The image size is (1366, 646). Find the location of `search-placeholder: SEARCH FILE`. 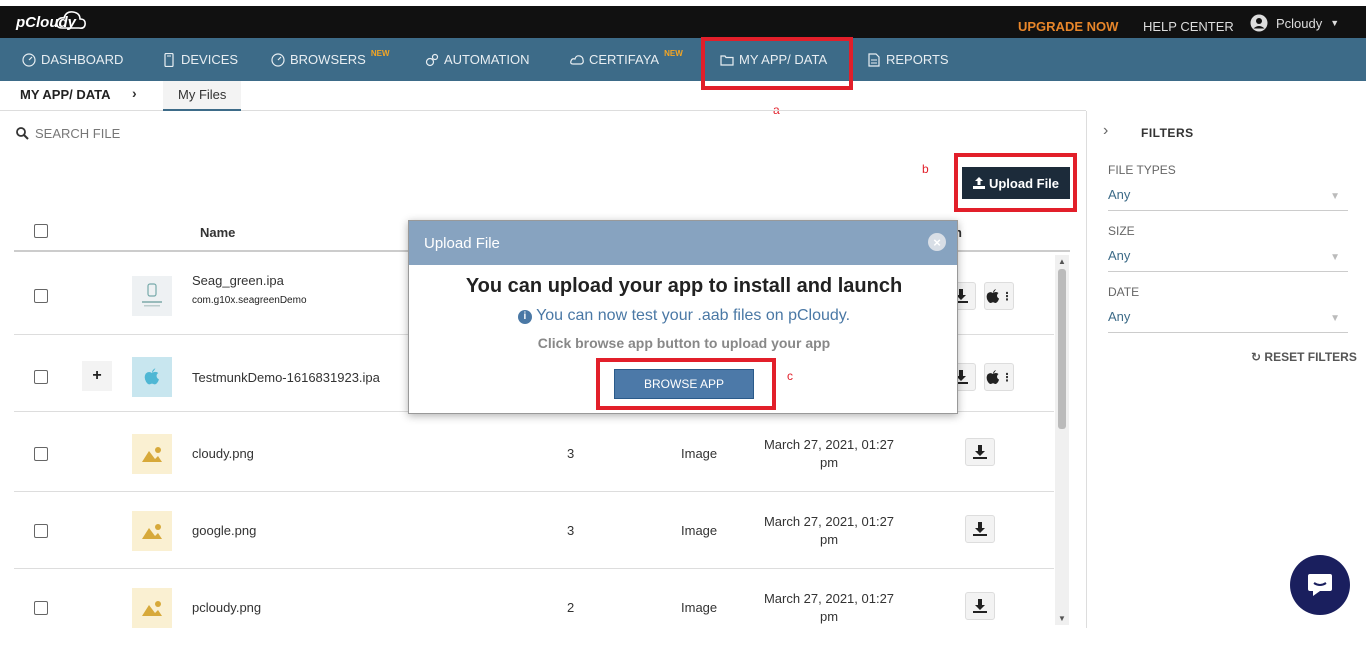

search-placeholder: SEARCH FILE is located at coordinates (78, 133).